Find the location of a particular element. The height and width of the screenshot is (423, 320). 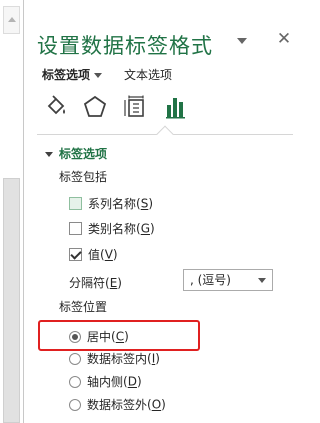

tab-label-options: 标签选项 is located at coordinates (72, 74).